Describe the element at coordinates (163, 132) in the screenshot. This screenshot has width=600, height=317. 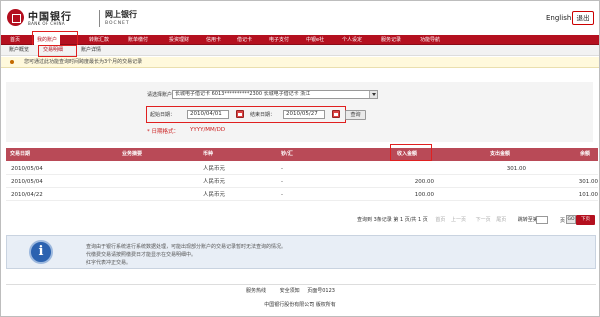
I see `date-format-label: * 日期格式：` at that location.